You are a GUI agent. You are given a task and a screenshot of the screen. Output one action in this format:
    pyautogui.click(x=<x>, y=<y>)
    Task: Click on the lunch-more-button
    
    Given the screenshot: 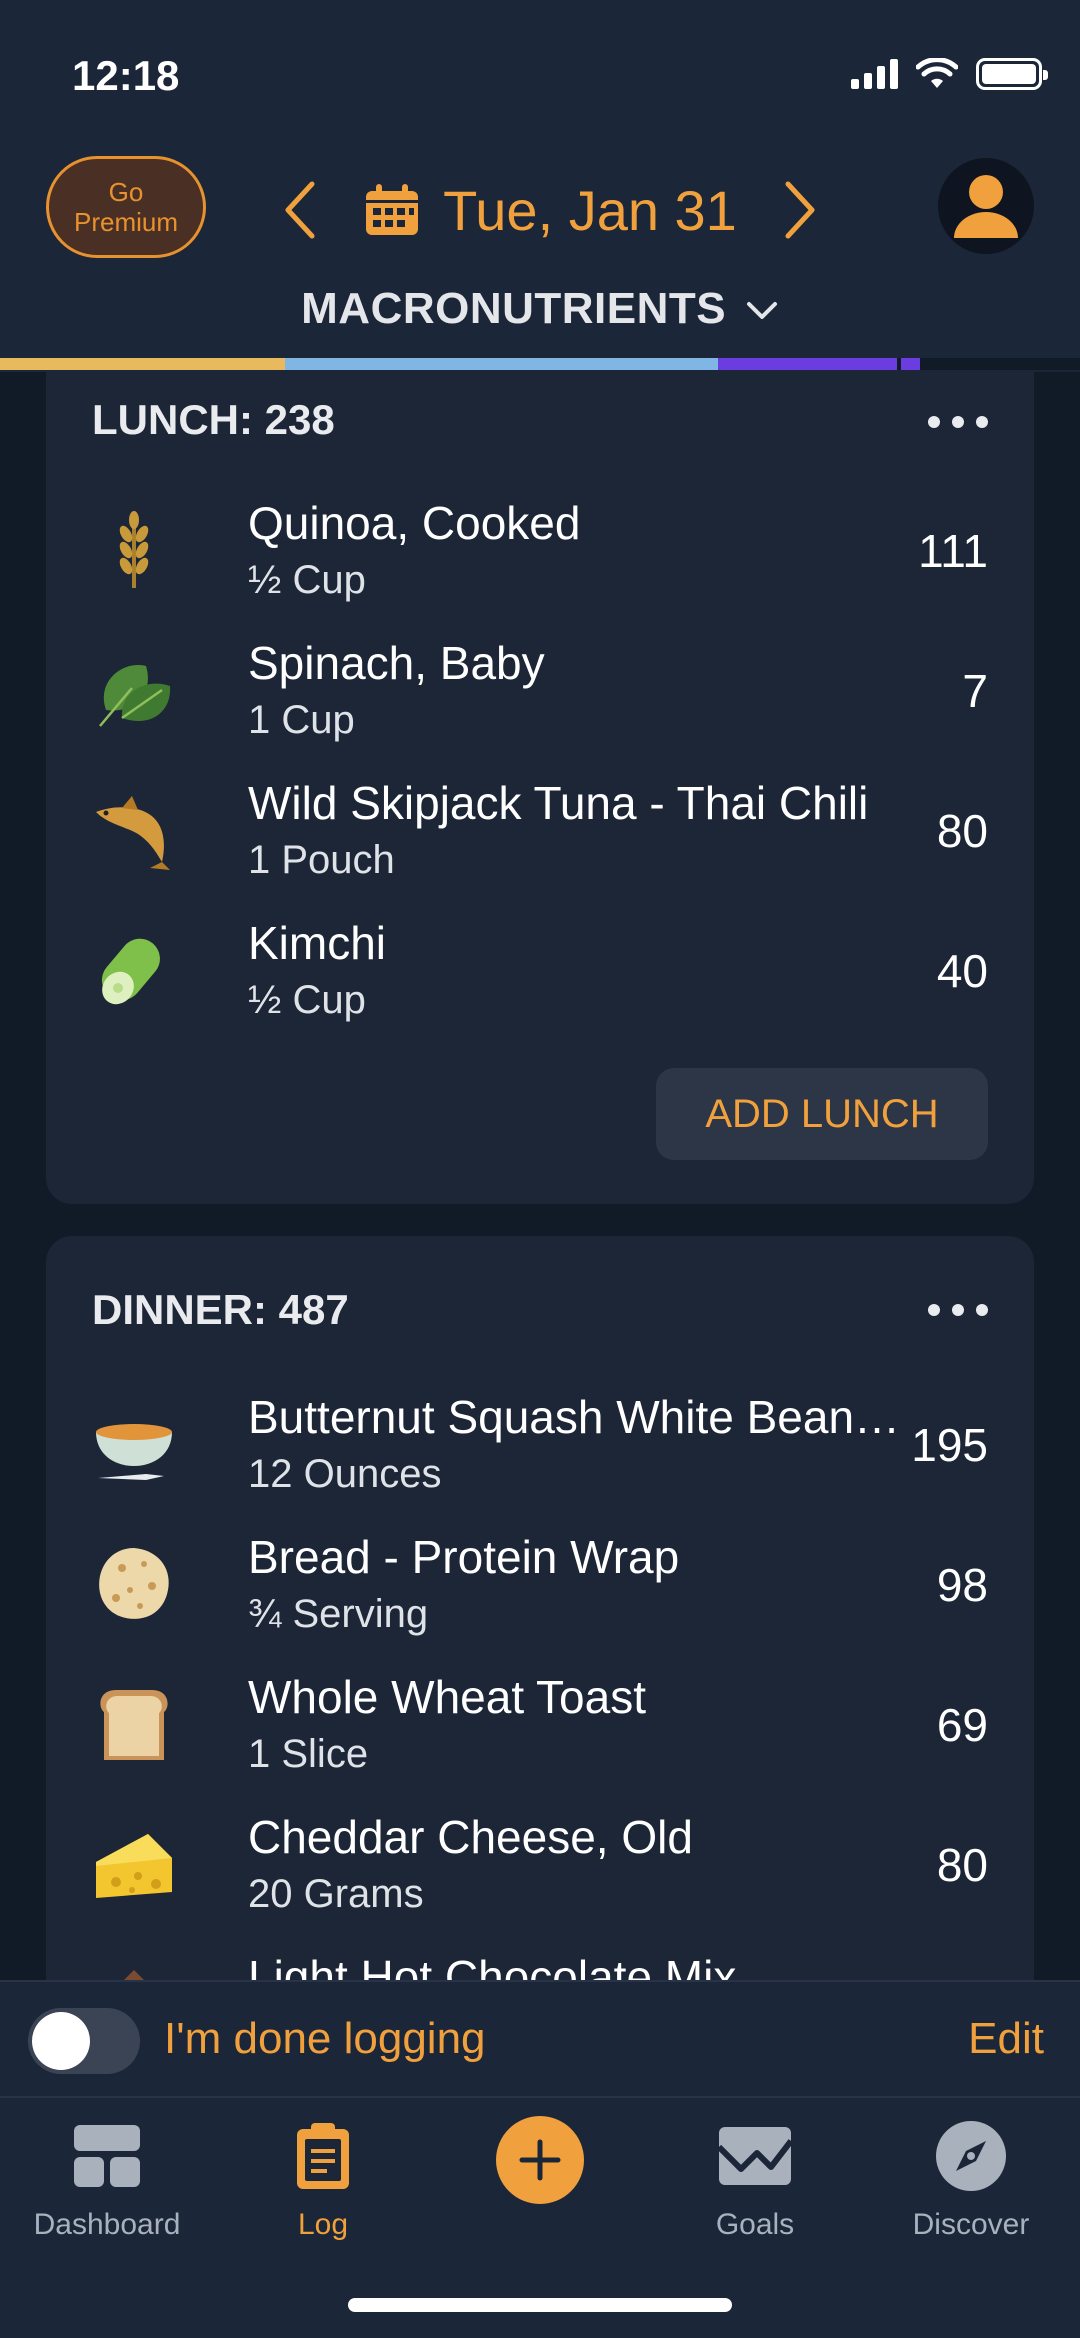 What is the action you would take?
    pyautogui.click(x=958, y=422)
    